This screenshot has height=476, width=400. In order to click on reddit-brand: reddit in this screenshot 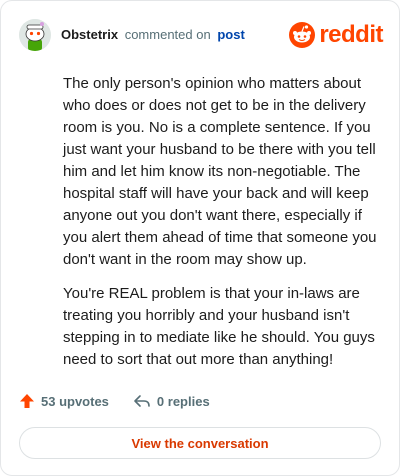, I will do `click(336, 35)`.